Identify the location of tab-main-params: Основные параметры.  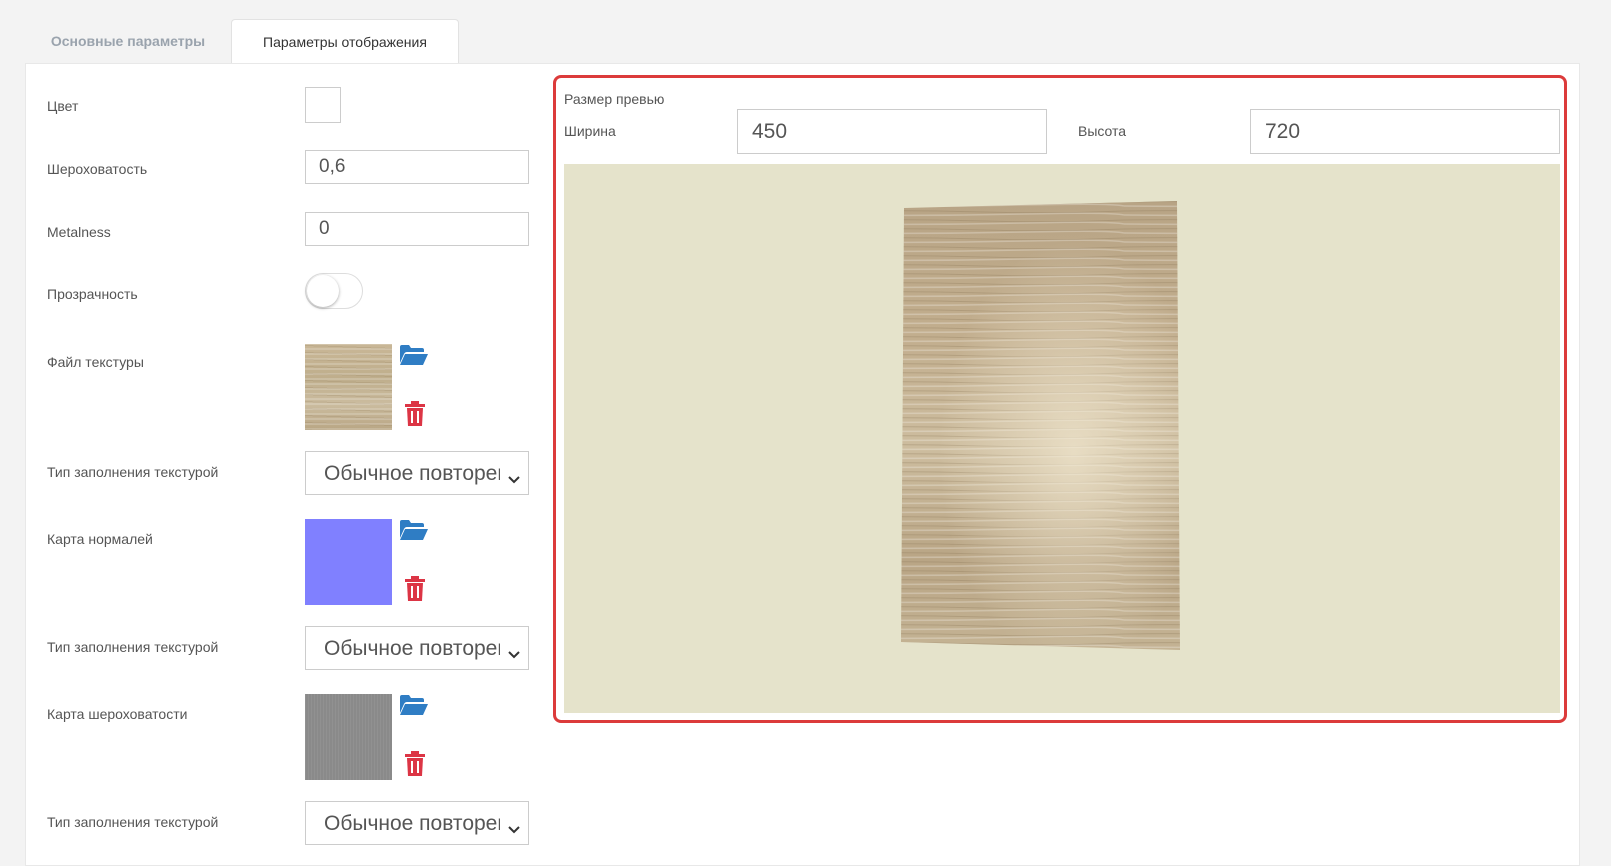
(128, 41).